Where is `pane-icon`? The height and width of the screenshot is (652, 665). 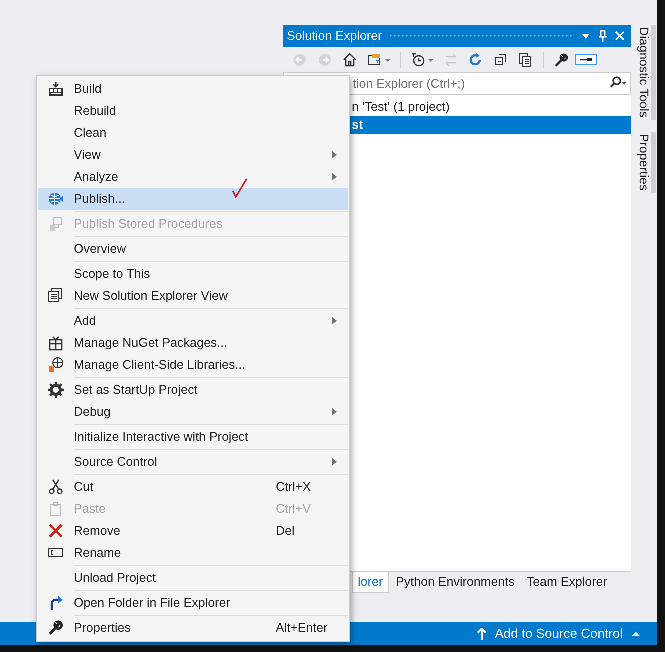
pane-icon is located at coordinates (586, 59).